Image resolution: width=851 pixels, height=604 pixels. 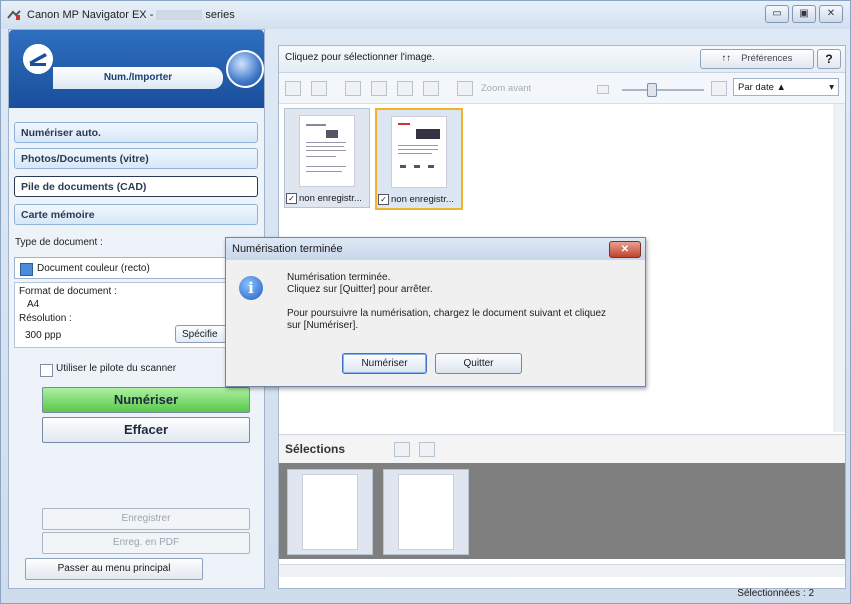 I want to click on status-bar: Sélectionnées : 2, so click(x=561, y=595).